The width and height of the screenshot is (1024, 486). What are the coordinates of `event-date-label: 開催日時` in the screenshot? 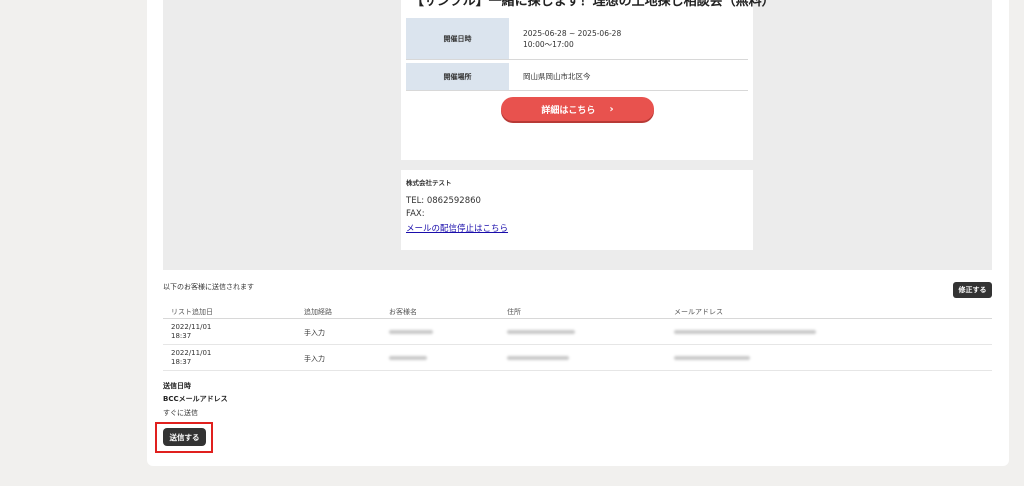 It's located at (457, 38).